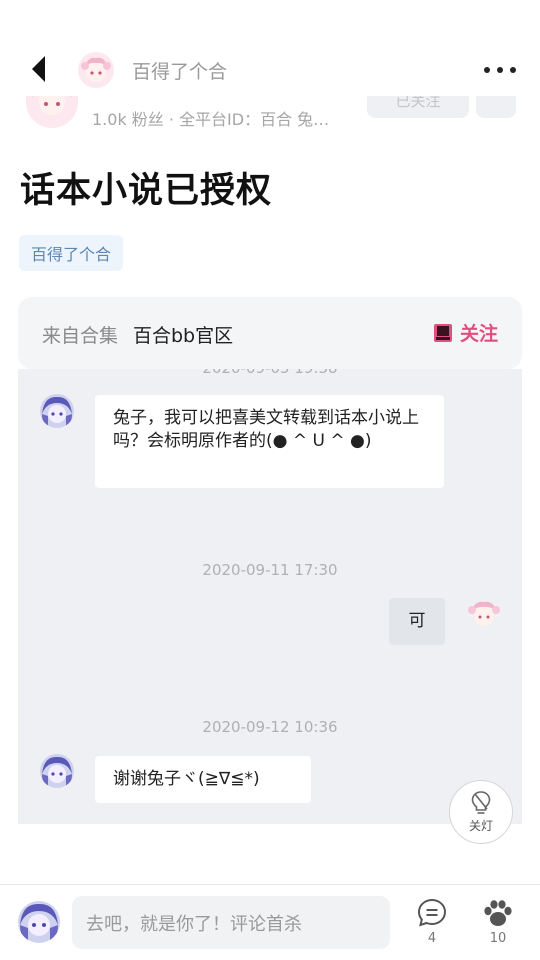 The width and height of the screenshot is (540, 960). I want to click on author-row: 1.0k 粉丝 · 全平台ID：百合 兔… 已关注, so click(270, 113).